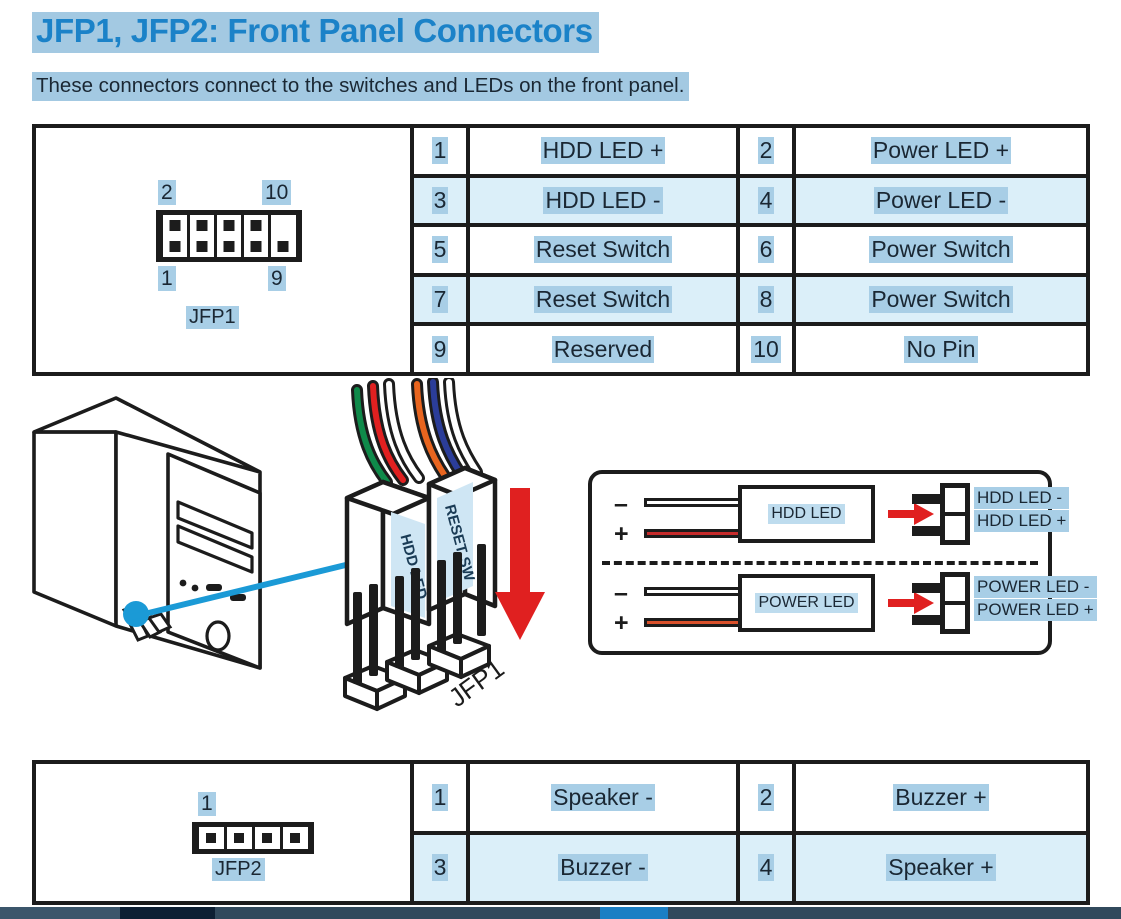  What do you see at coordinates (207, 804) in the screenshot?
I see `jfp2-pin-label-1: 1` at bounding box center [207, 804].